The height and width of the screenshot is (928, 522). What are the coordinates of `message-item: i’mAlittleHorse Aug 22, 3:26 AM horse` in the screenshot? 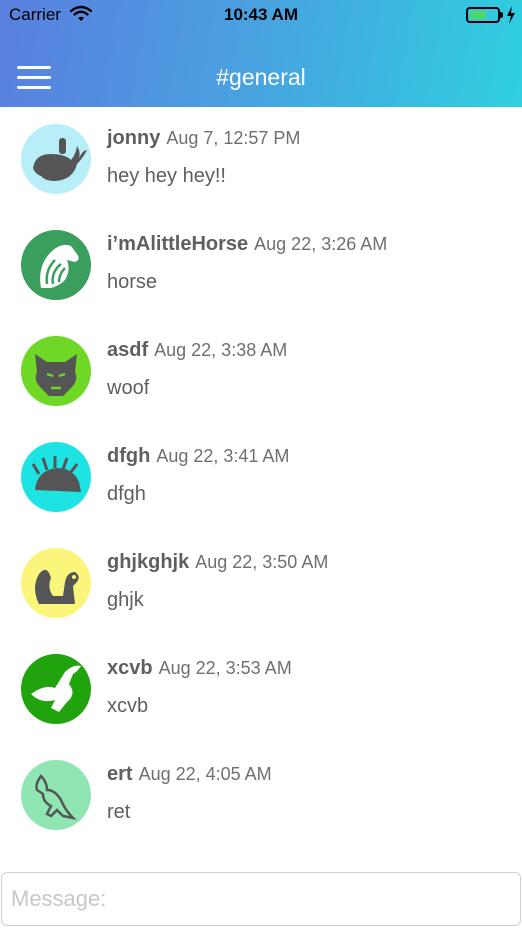 It's located at (261, 269).